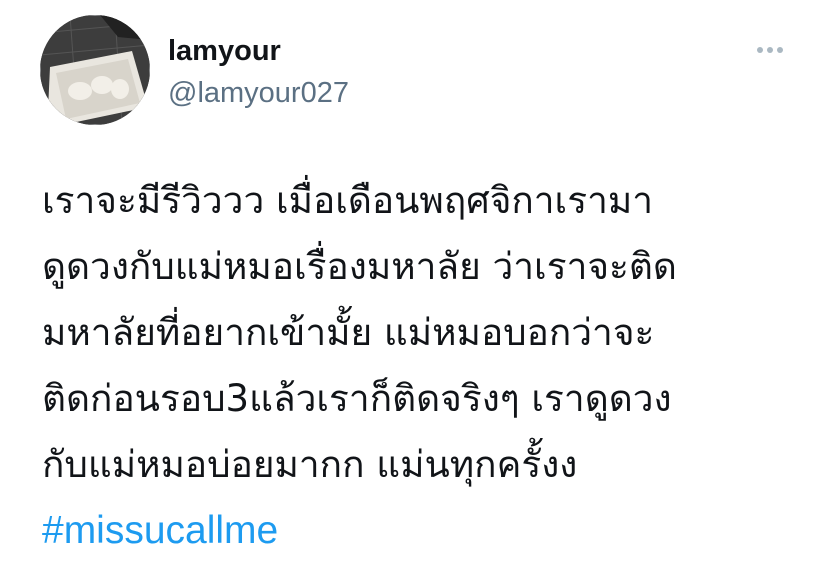 Image resolution: width=828 pixels, height=577 pixels. I want to click on more-horizontal-icon, so click(770, 50).